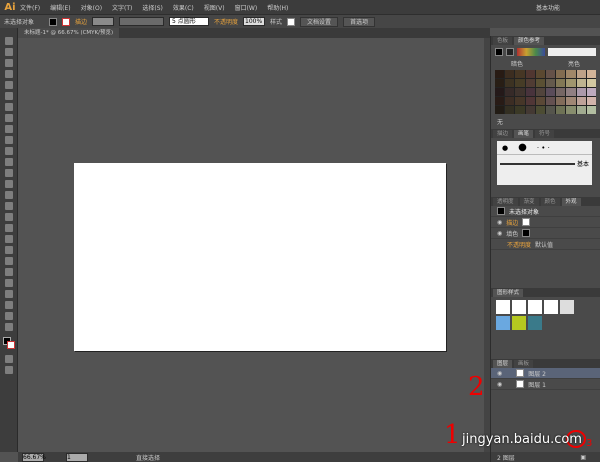  I want to click on brush-basic: 基本, so click(544, 163).